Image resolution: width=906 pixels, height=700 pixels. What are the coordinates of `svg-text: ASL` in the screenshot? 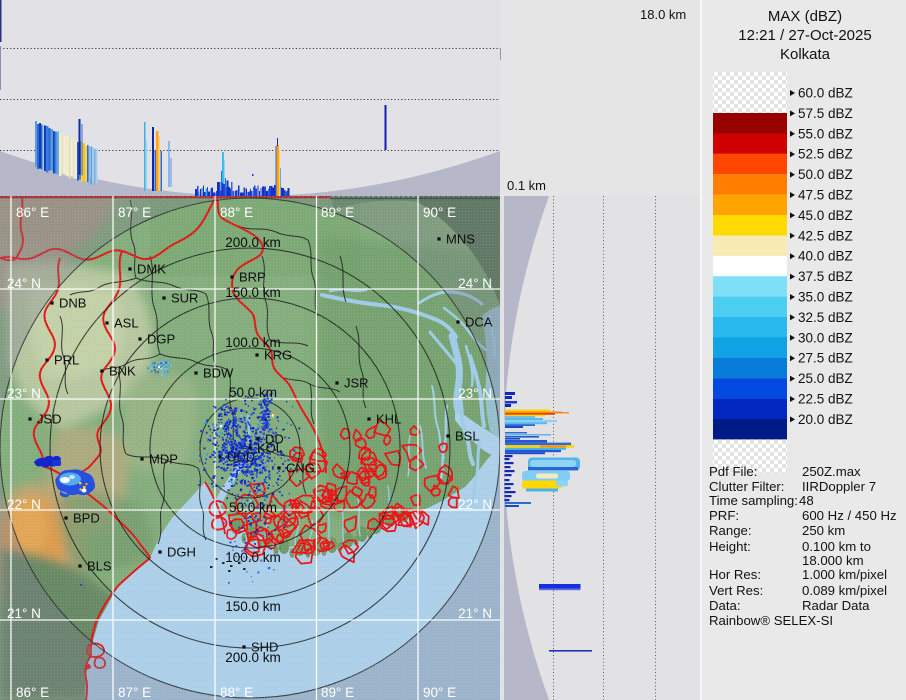 It's located at (126, 323).